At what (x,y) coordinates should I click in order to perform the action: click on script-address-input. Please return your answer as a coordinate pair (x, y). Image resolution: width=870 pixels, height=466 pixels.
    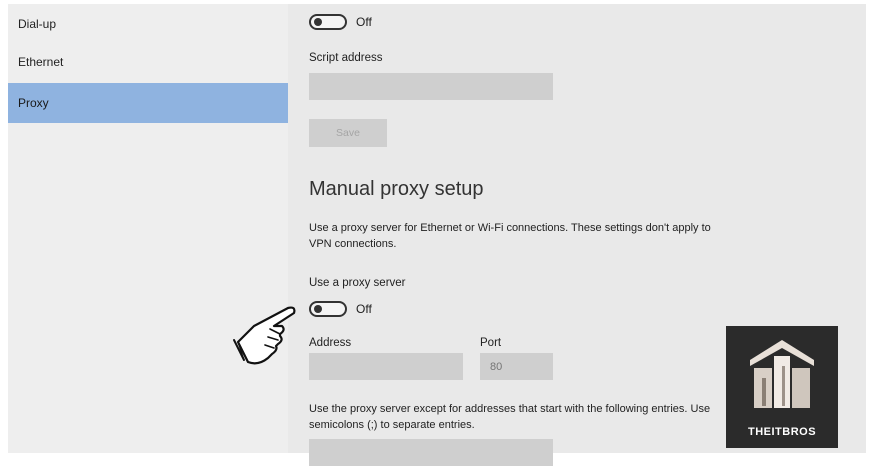
    Looking at the image, I should click on (431, 86).